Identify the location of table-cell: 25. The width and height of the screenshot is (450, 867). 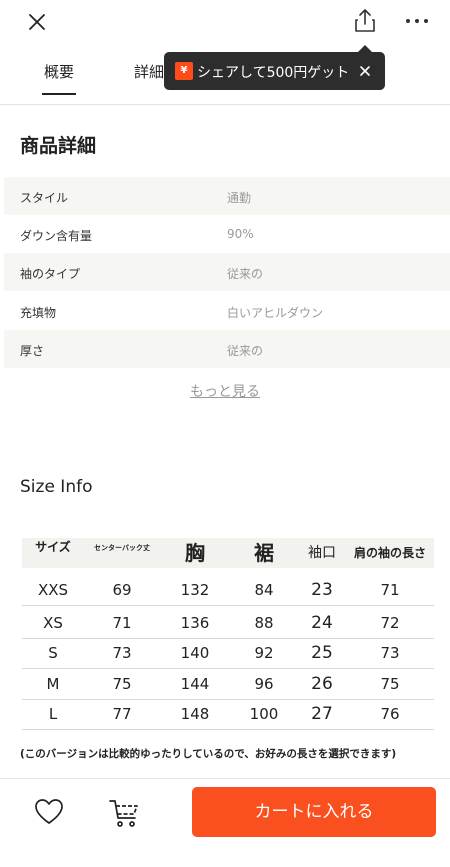
(322, 653).